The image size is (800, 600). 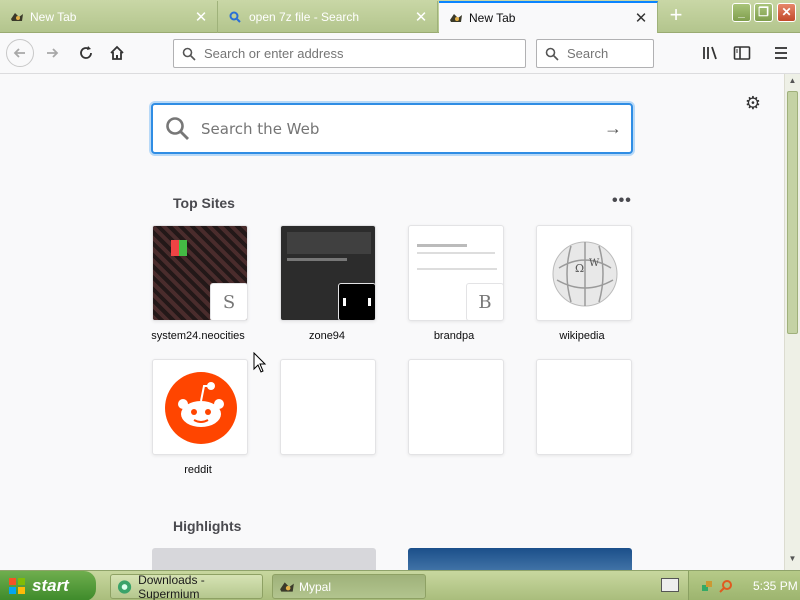 I want to click on top-site-label: brandpa, so click(x=454, y=336).